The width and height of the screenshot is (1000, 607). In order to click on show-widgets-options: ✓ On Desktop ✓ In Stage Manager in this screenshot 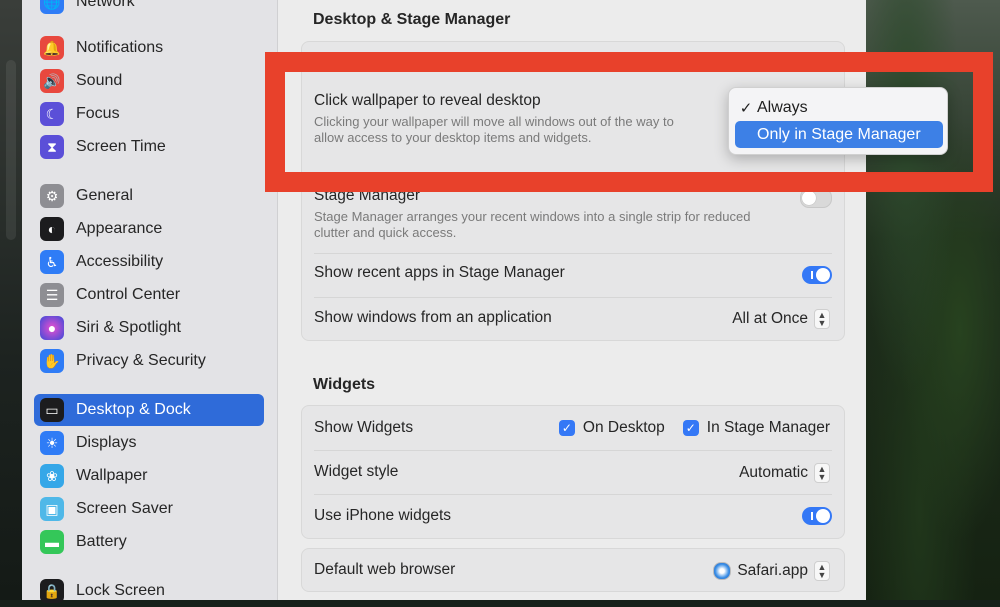, I will do `click(694, 428)`.